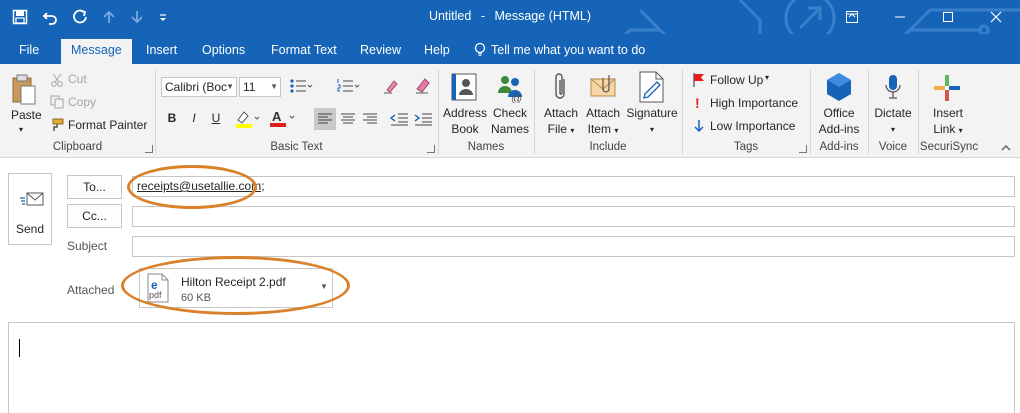 This screenshot has height=413, width=1020. What do you see at coordinates (480, 52) in the screenshot?
I see `lightbulb-icon` at bounding box center [480, 52].